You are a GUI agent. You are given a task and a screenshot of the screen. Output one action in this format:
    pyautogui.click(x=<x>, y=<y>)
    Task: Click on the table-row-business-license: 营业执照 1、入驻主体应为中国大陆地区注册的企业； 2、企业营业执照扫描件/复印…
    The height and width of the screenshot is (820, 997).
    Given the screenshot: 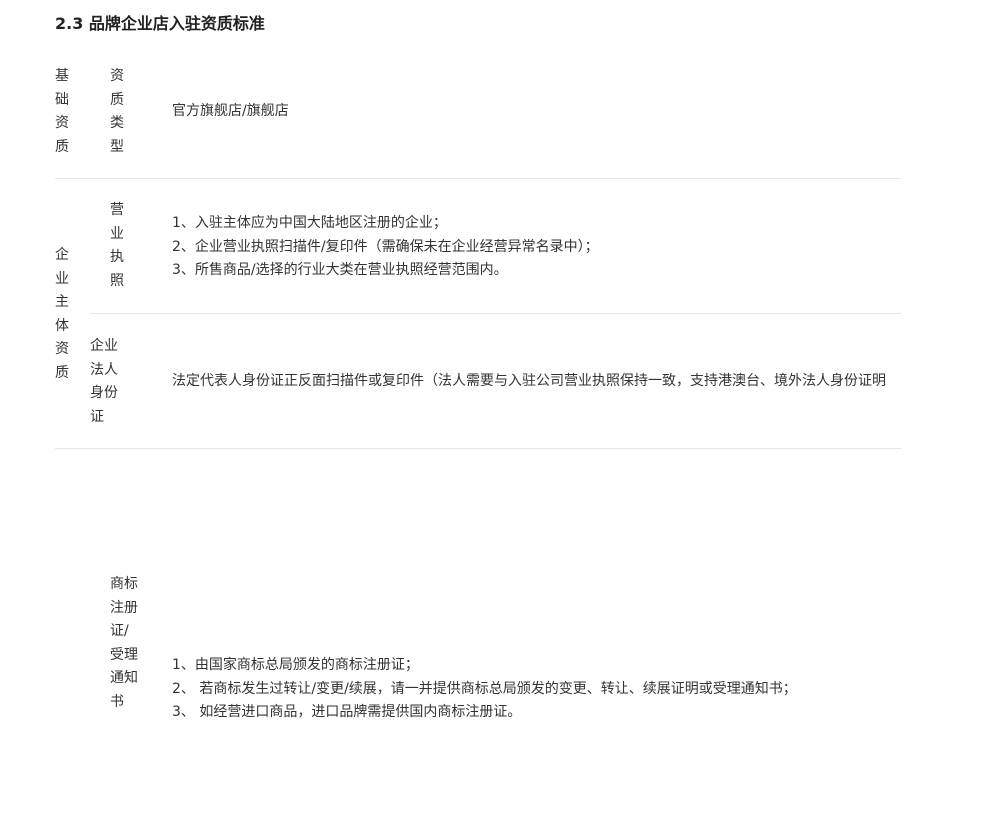 What is the action you would take?
    pyautogui.click(x=478, y=246)
    